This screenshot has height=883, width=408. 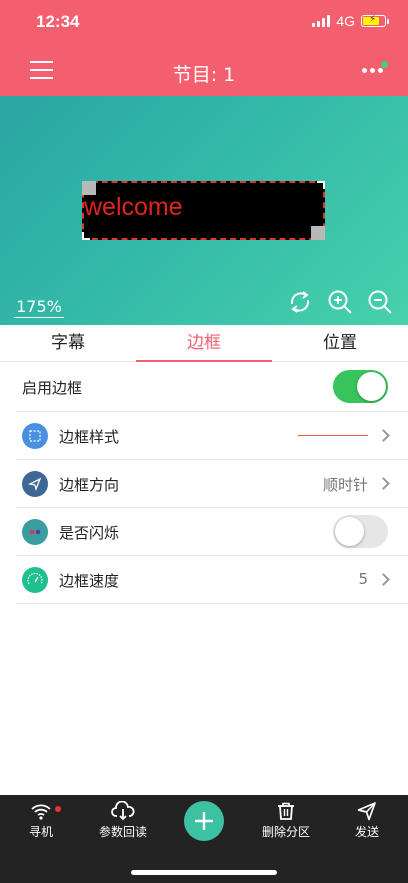 I want to click on cloud-download-icon, so click(x=123, y=811).